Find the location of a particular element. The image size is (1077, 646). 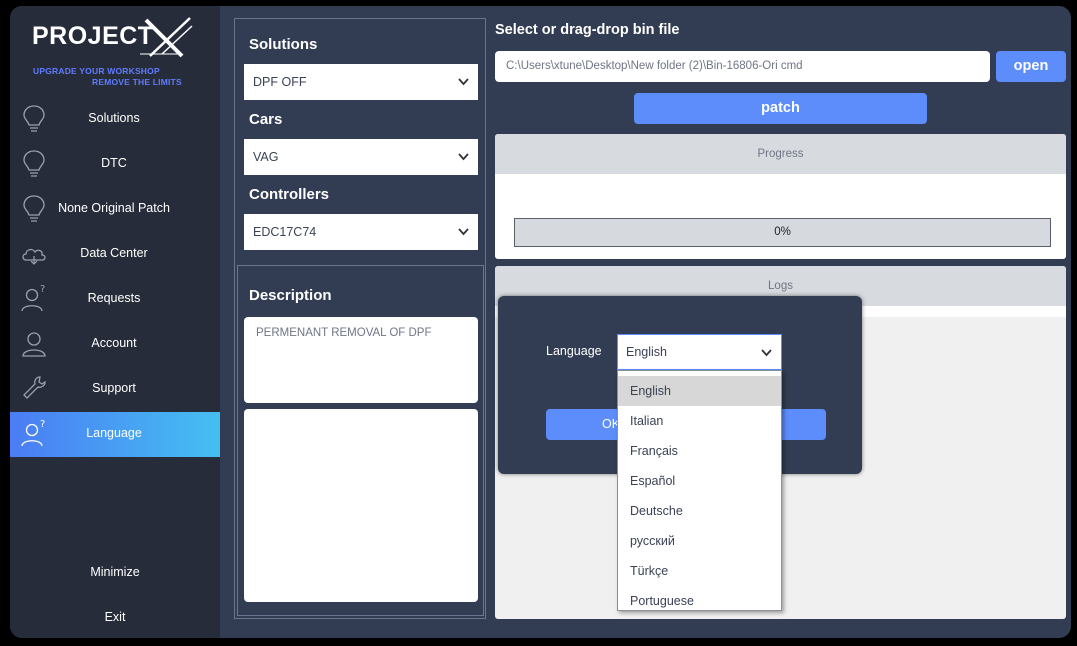

solutions-label: Solutions is located at coordinates (283, 44).